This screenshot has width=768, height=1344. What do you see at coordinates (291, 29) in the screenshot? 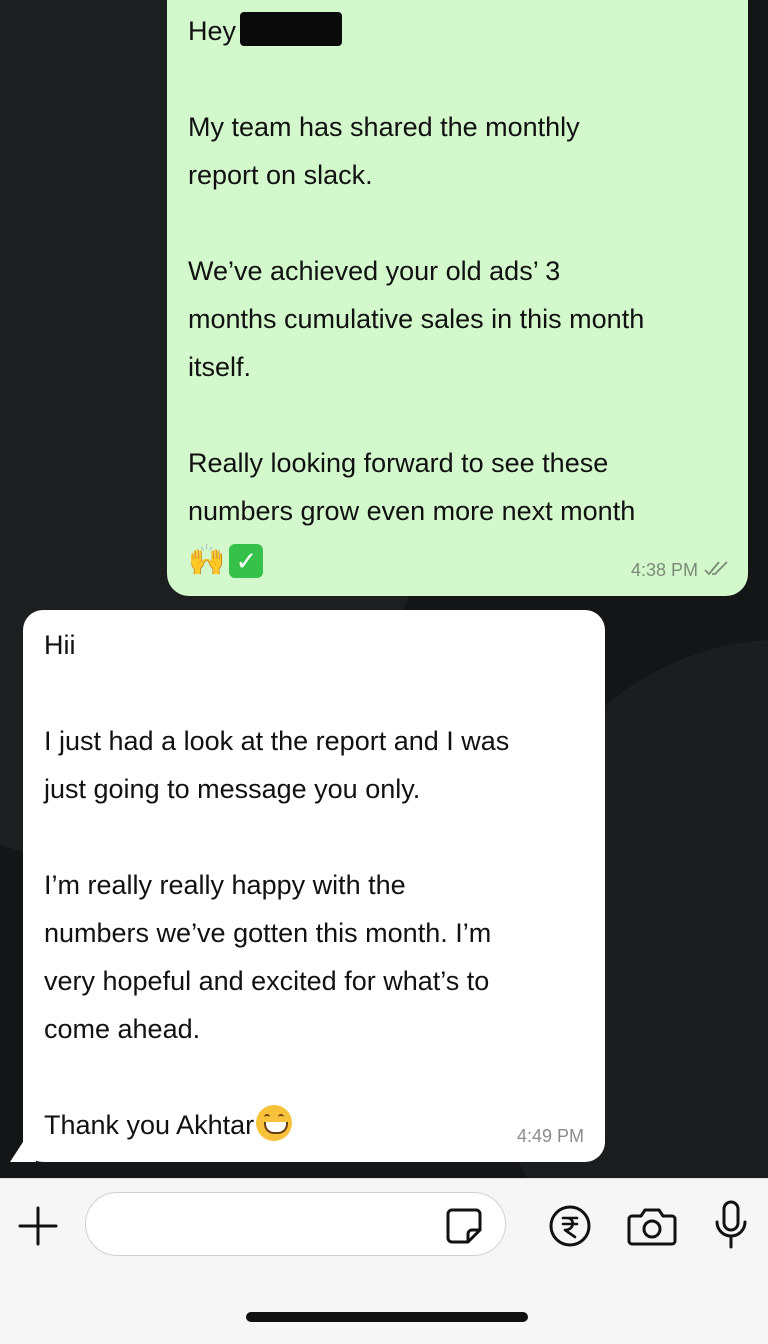
I see `redacted-name` at bounding box center [291, 29].